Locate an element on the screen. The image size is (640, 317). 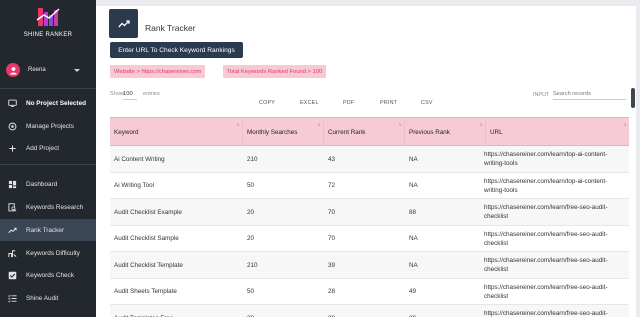
cell-current-rank: 72 is located at coordinates (332, 185).